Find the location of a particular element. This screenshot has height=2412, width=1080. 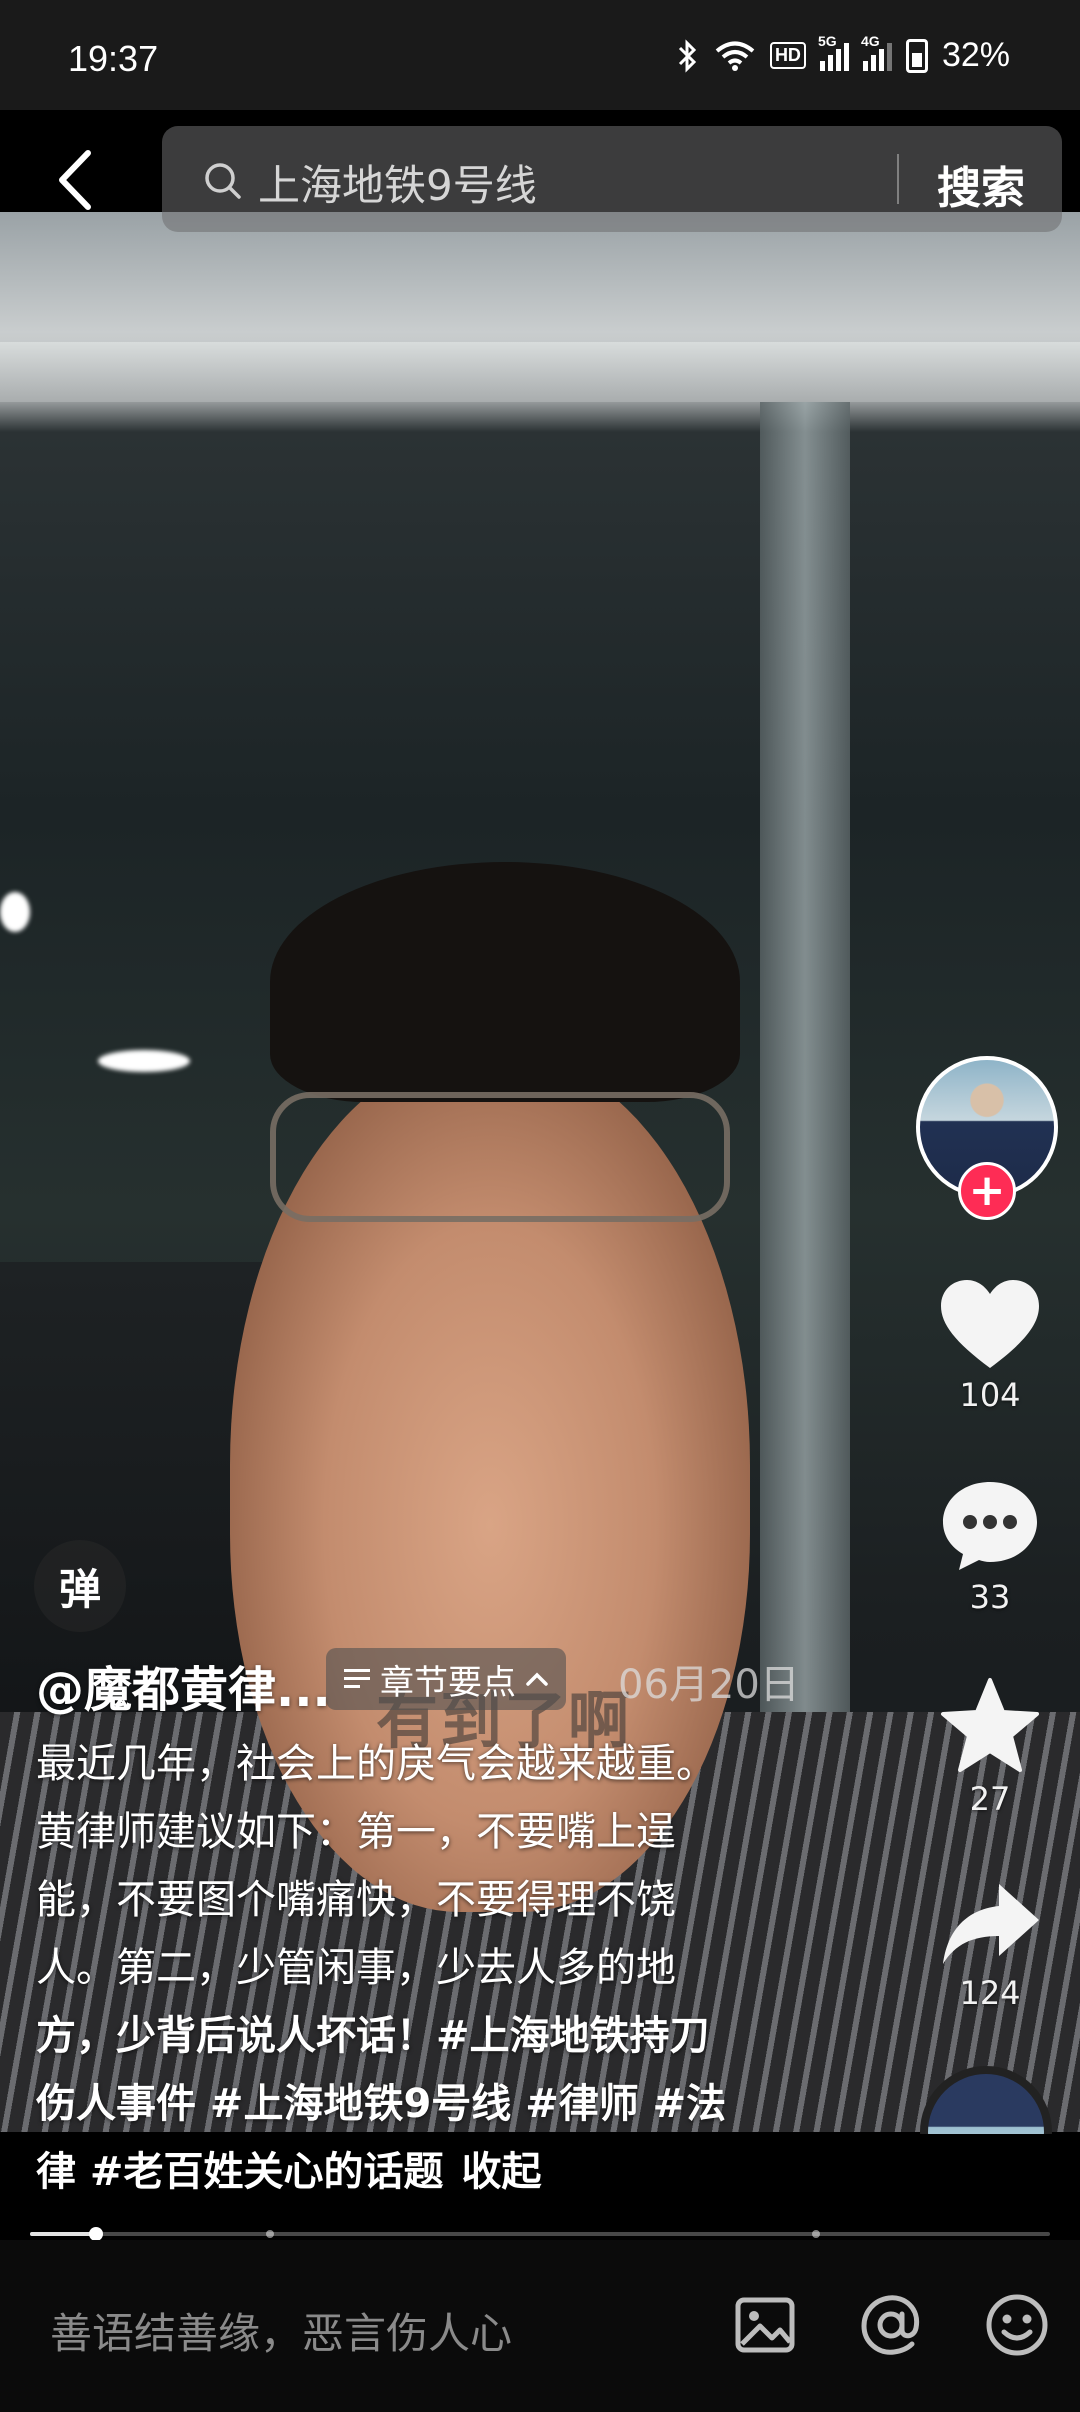

share-count: 124 is located at coordinates (990, 1993).